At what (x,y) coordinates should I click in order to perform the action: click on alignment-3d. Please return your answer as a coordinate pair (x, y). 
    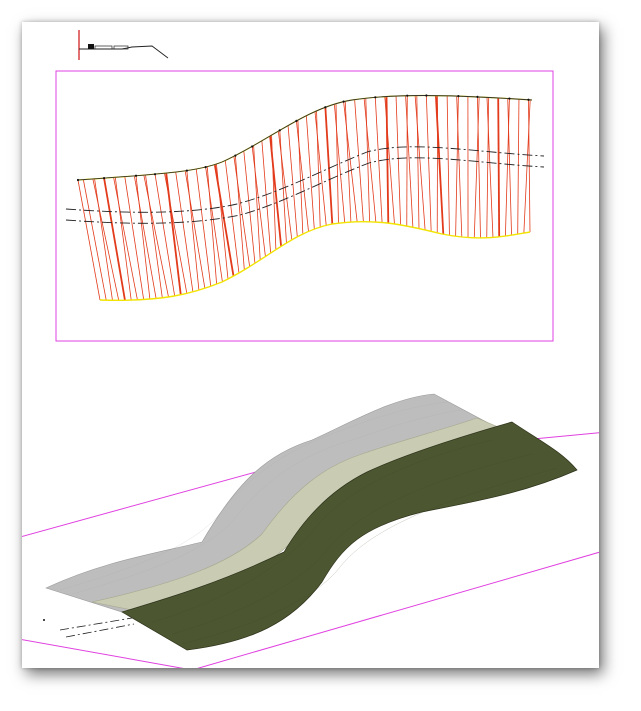
    Looking at the image, I should click on (97, 627).